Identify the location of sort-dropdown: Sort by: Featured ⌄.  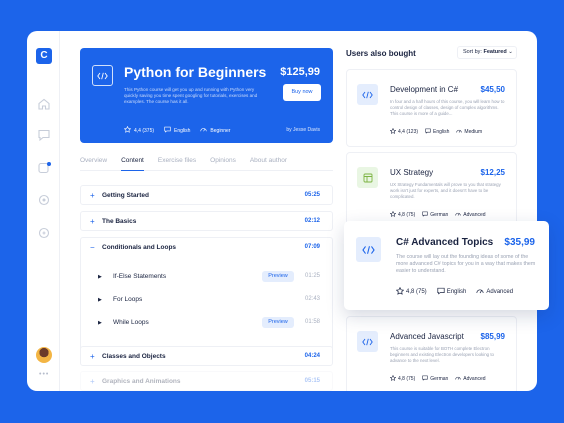
(487, 52).